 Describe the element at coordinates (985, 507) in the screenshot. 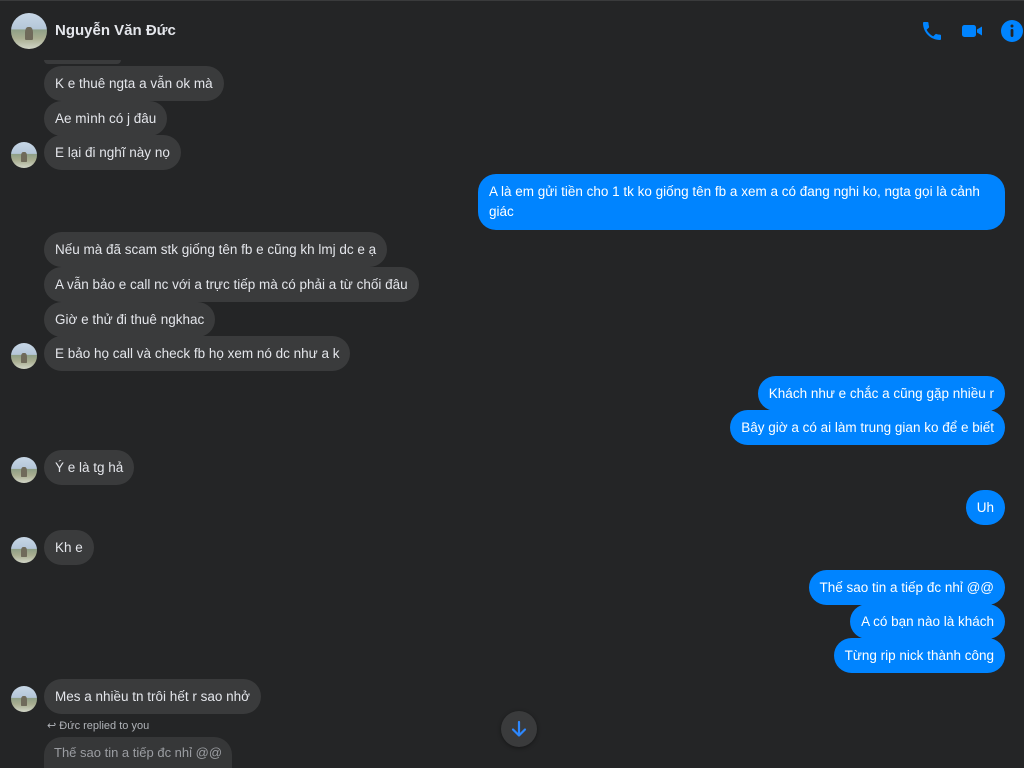

I see `message-bubble-outgoing: Uh` at that location.